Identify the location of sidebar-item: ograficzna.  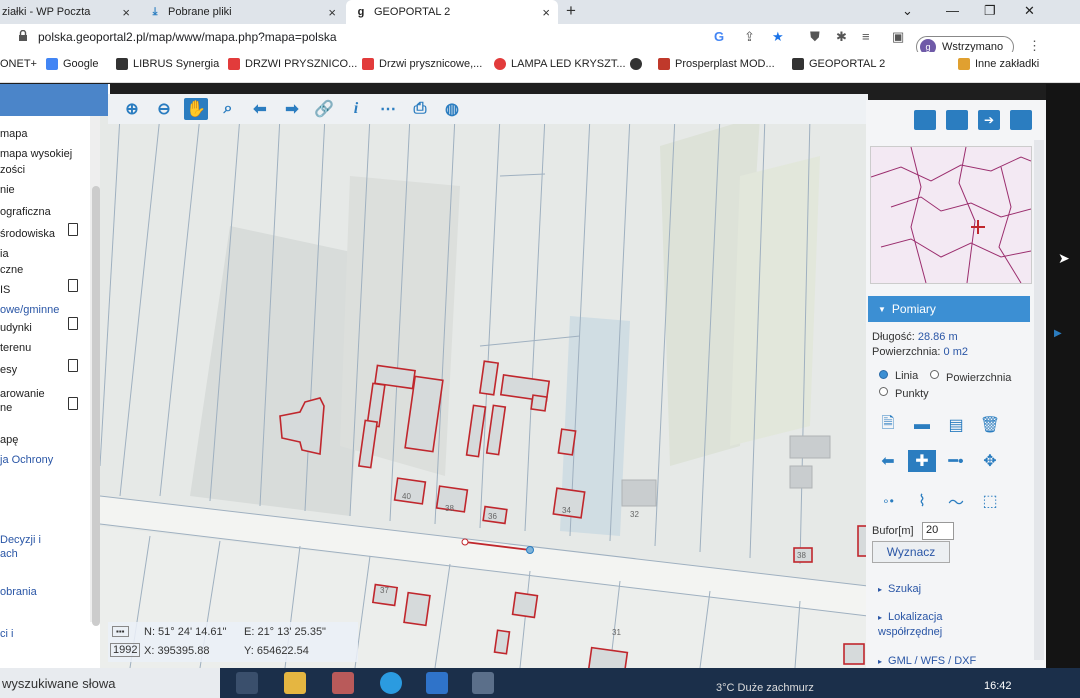
(43, 211).